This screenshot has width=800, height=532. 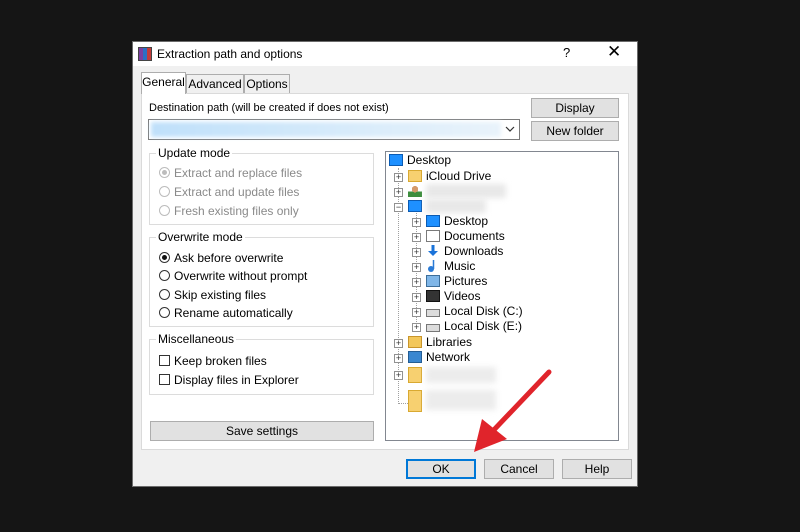 I want to click on tree-item-user, so click(x=457, y=191).